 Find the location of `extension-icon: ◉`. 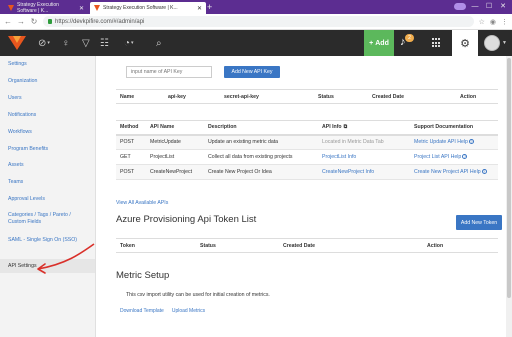

extension-icon: ◉ is located at coordinates (493, 22).